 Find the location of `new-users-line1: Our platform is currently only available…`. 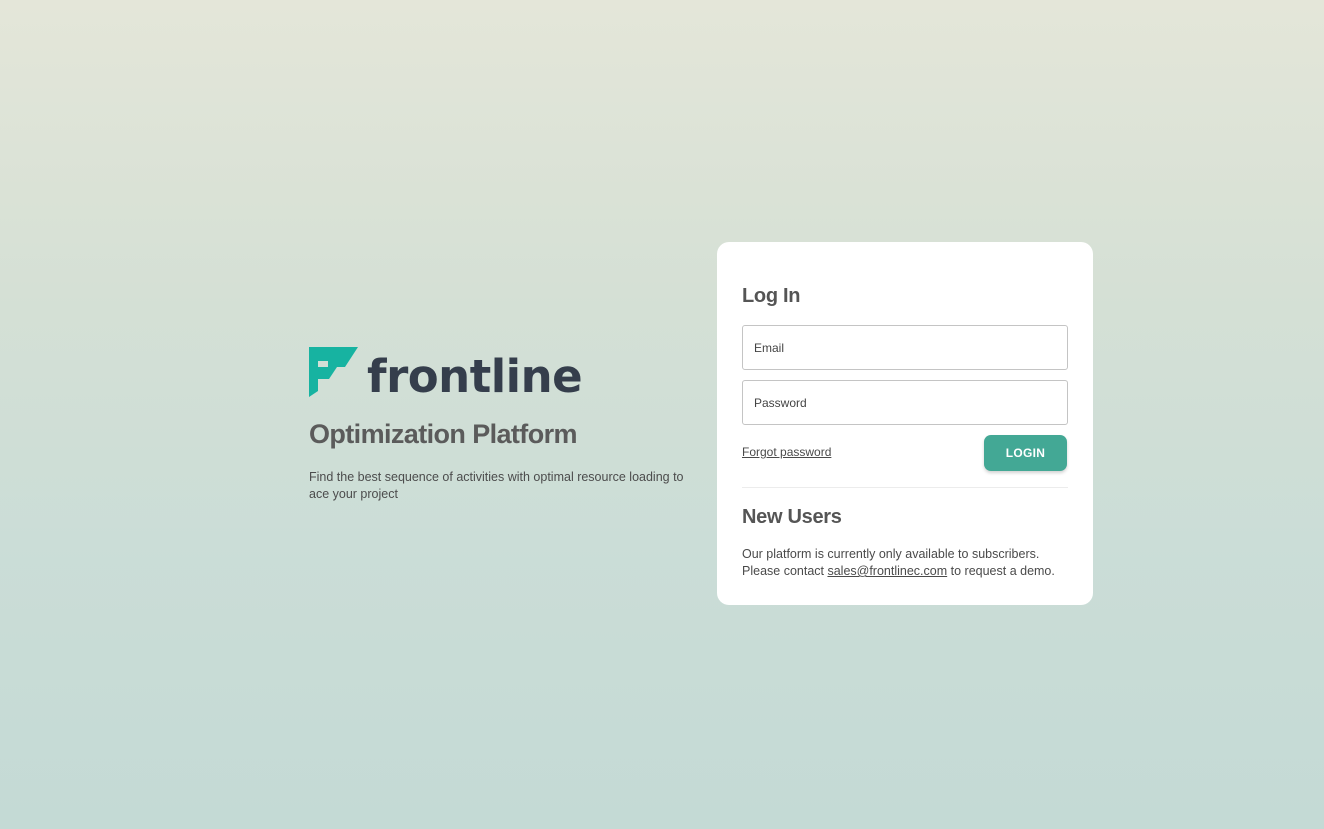

new-users-line1: Our platform is currently only available… is located at coordinates (891, 554).